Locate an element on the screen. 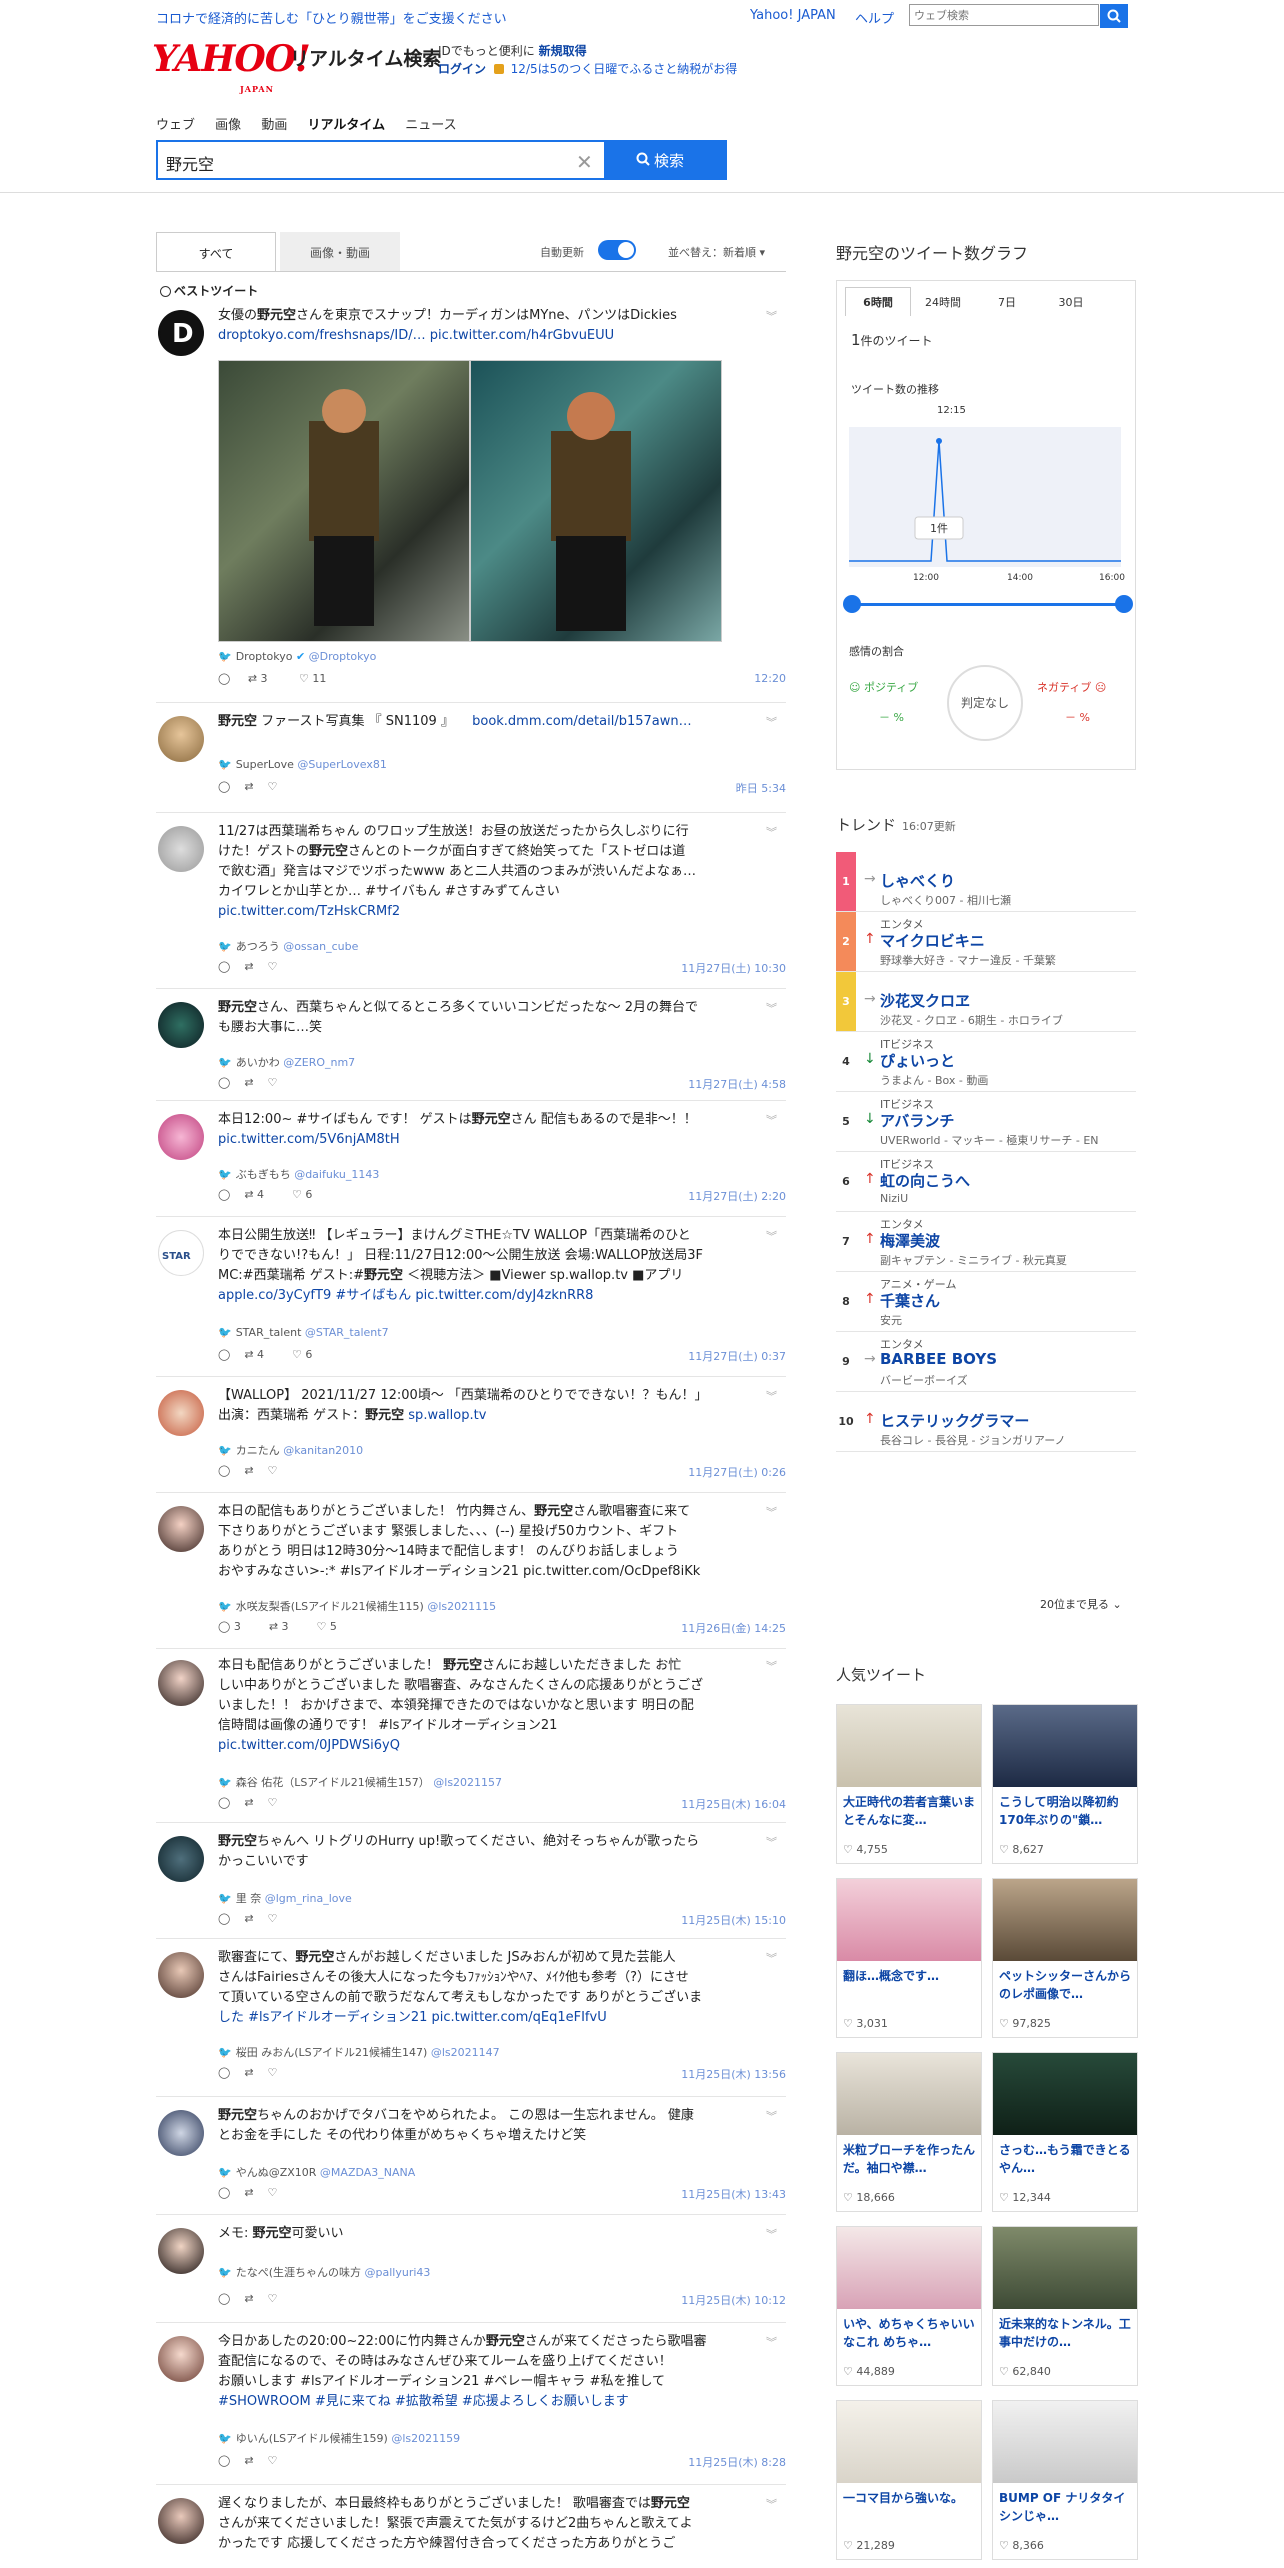  tweet-author: 🐦 あいかわ @ZERO_nm7 is located at coordinates (286, 1062).